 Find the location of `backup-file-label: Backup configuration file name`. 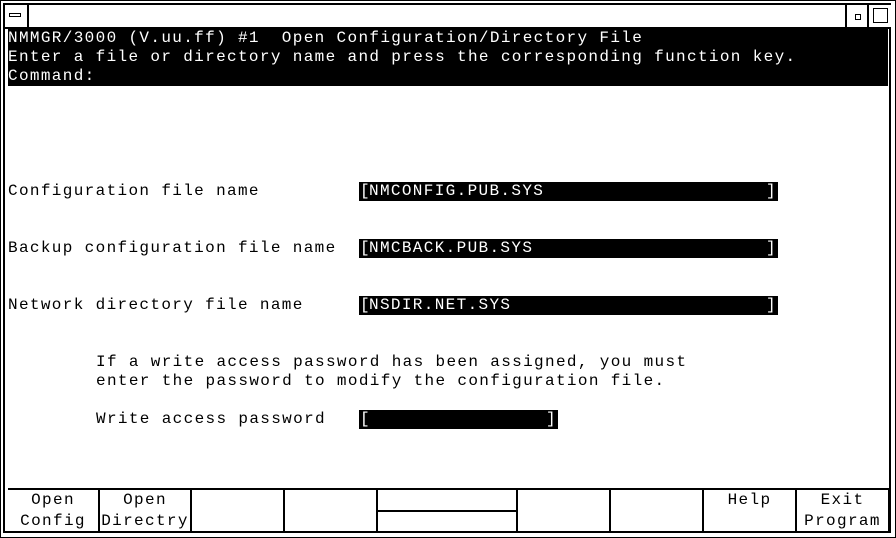

backup-file-label: Backup configuration file name is located at coordinates (172, 248).